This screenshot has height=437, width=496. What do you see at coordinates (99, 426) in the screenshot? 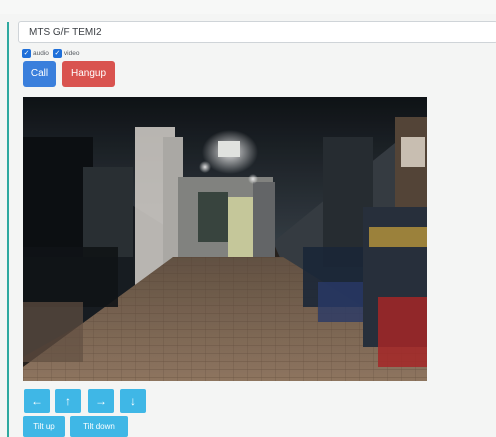
I see `tilt-down-button: Tilt down` at bounding box center [99, 426].